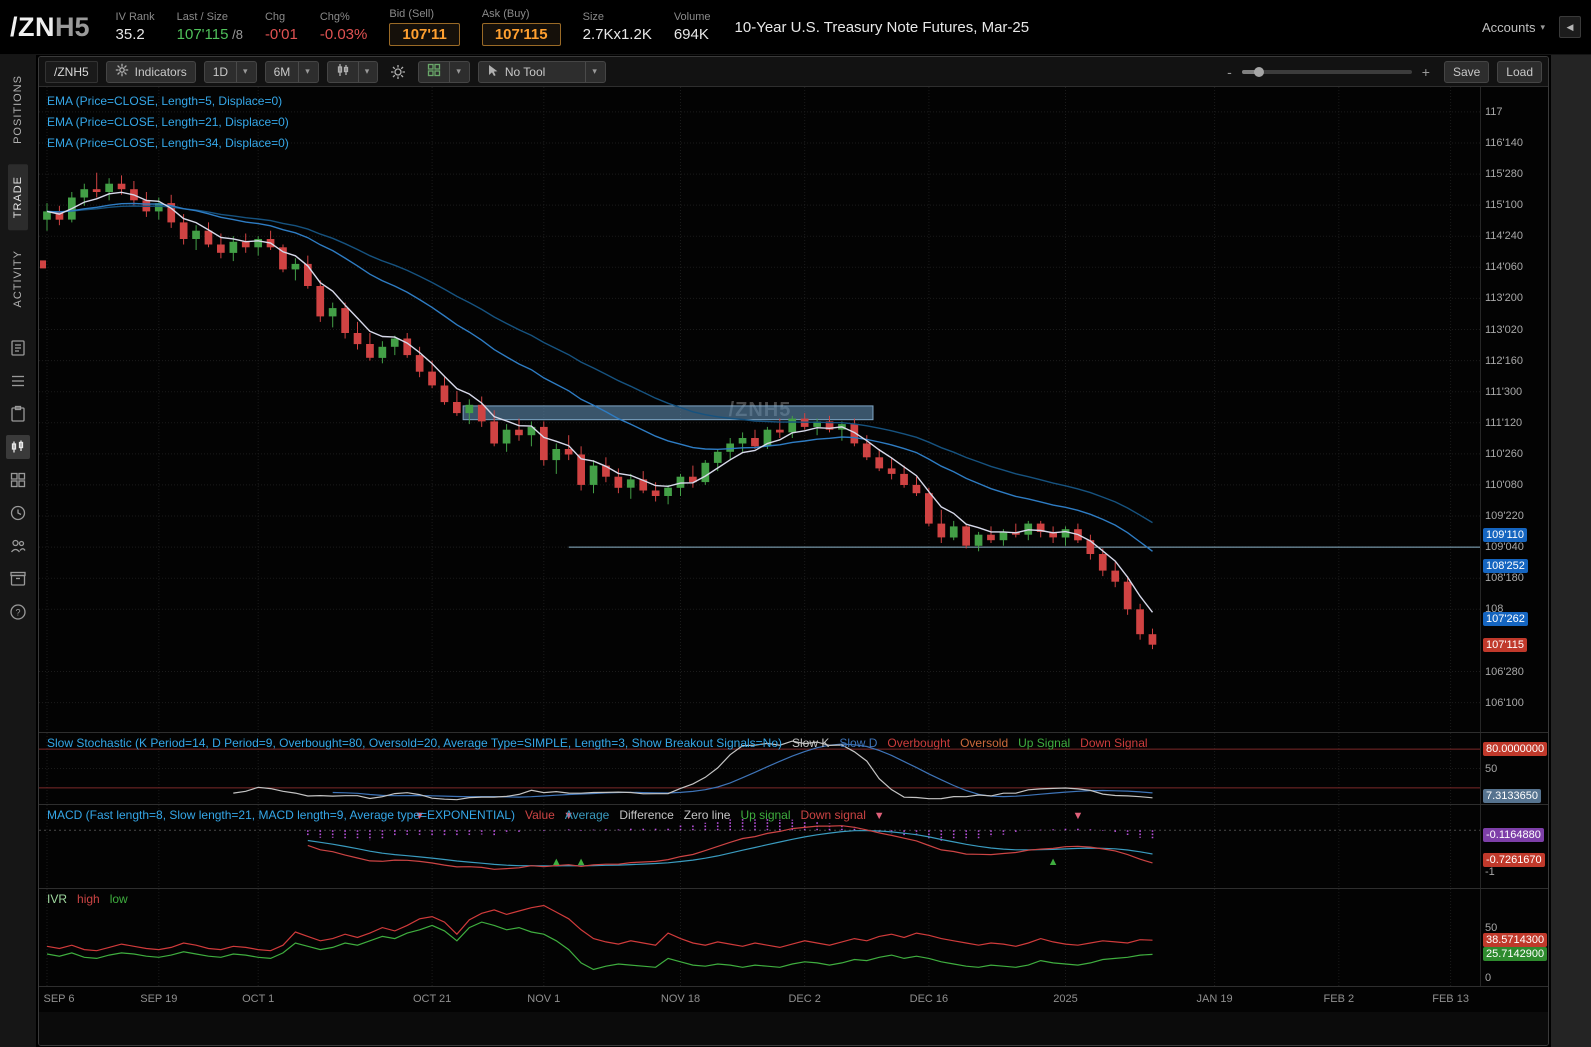 The width and height of the screenshot is (1591, 1047). What do you see at coordinates (18, 579) in the screenshot?
I see `archive-icon` at bounding box center [18, 579].